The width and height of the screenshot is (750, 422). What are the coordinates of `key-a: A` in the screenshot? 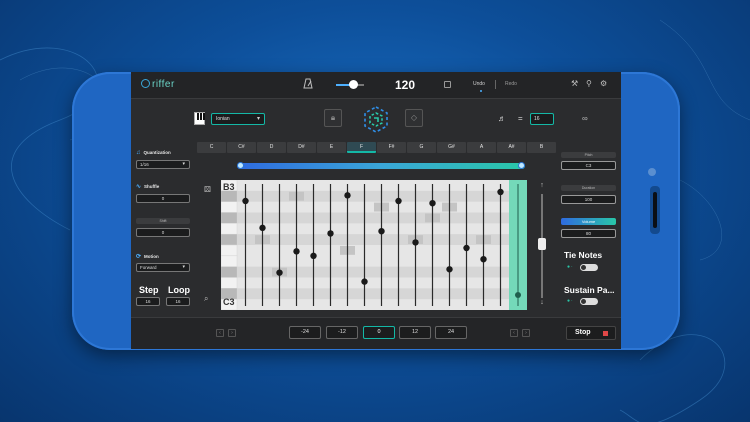 It's located at (481, 147).